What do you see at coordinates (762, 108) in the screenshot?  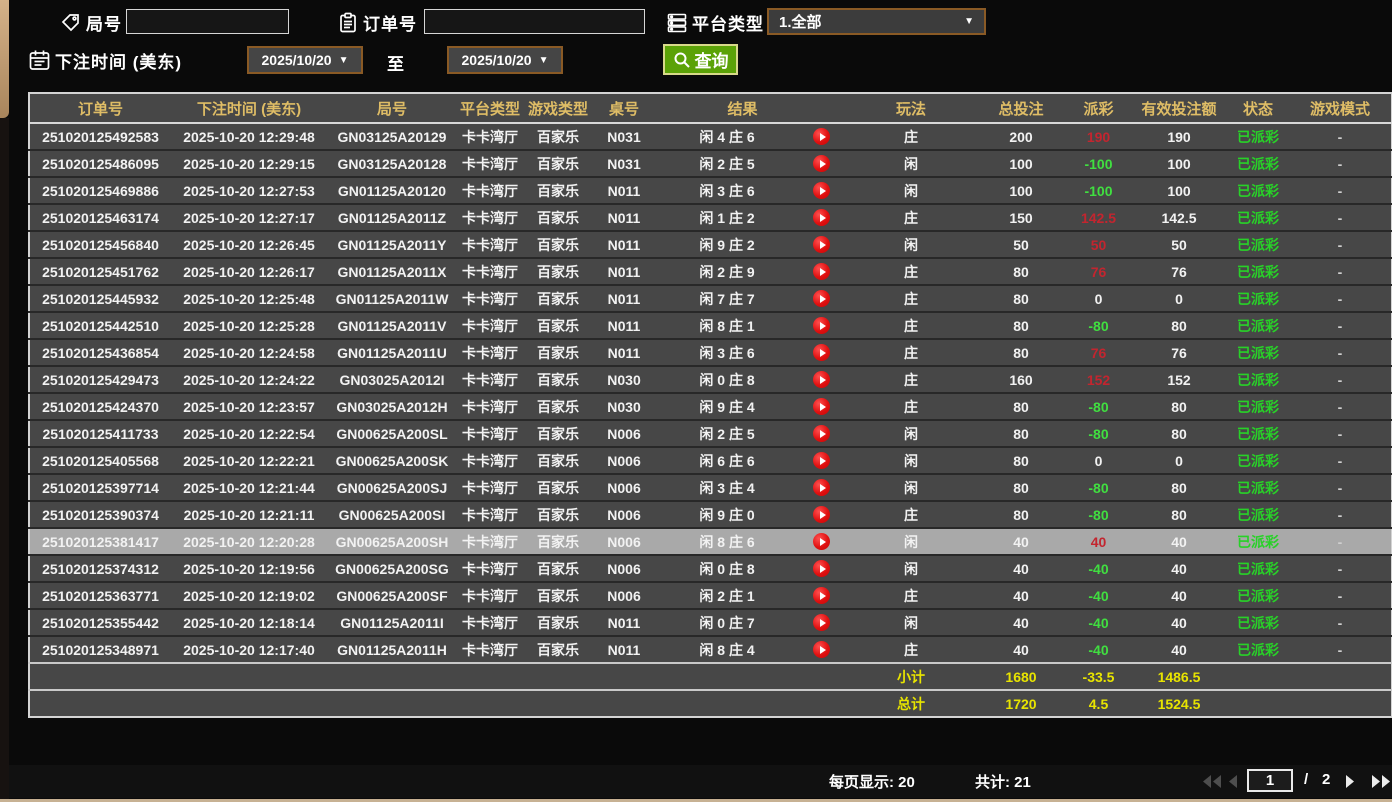 I see `column-header-7: 结果` at bounding box center [762, 108].